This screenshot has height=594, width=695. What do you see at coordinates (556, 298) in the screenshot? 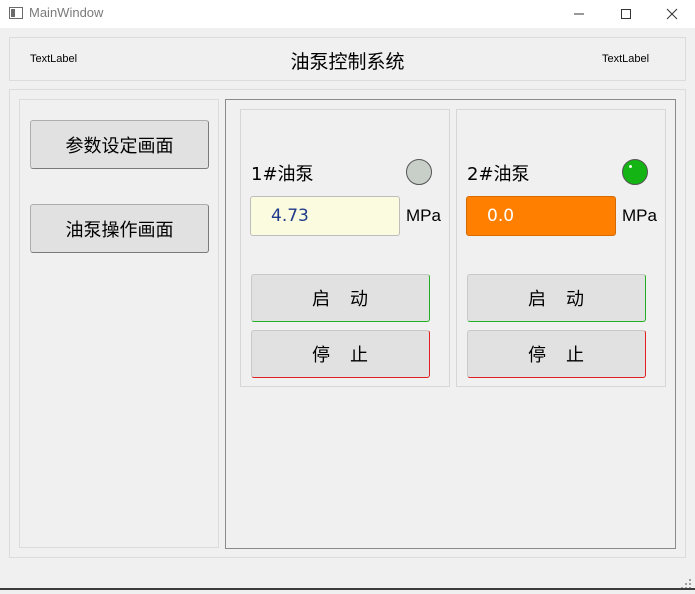
I see `pump2-start-button: 启 动` at bounding box center [556, 298].